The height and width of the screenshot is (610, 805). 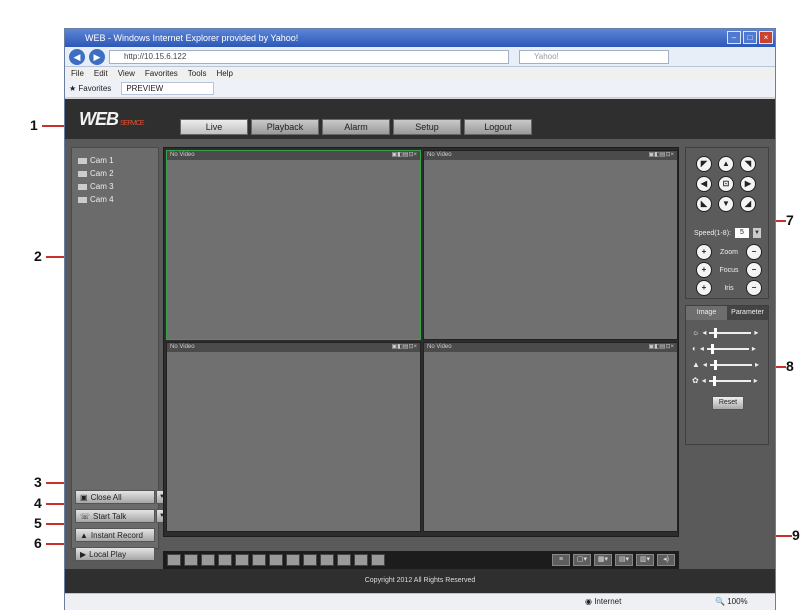 What do you see at coordinates (77, 73) in the screenshot?
I see `menu-file: File` at bounding box center [77, 73].